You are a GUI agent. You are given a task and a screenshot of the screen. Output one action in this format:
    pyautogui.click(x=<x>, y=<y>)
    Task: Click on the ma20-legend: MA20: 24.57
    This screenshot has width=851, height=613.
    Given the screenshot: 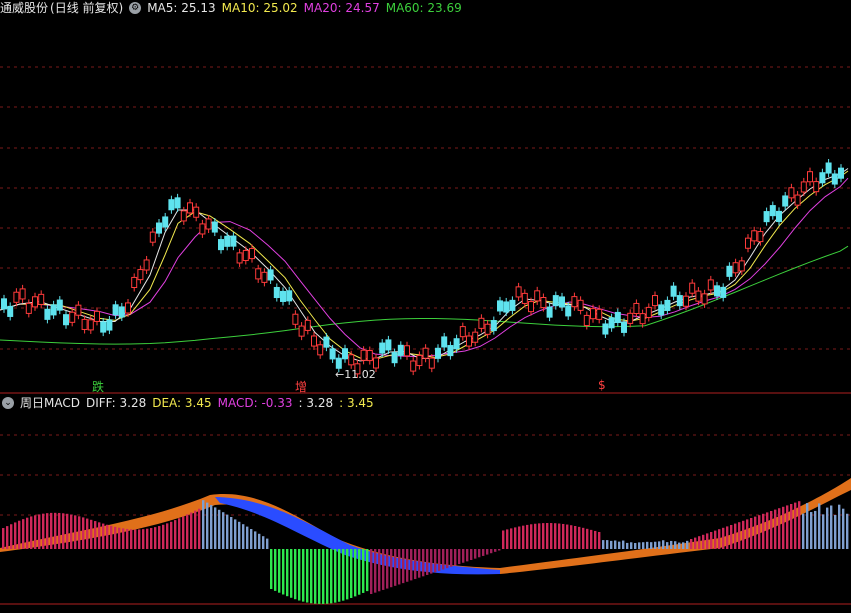 What is the action you would take?
    pyautogui.click(x=342, y=8)
    